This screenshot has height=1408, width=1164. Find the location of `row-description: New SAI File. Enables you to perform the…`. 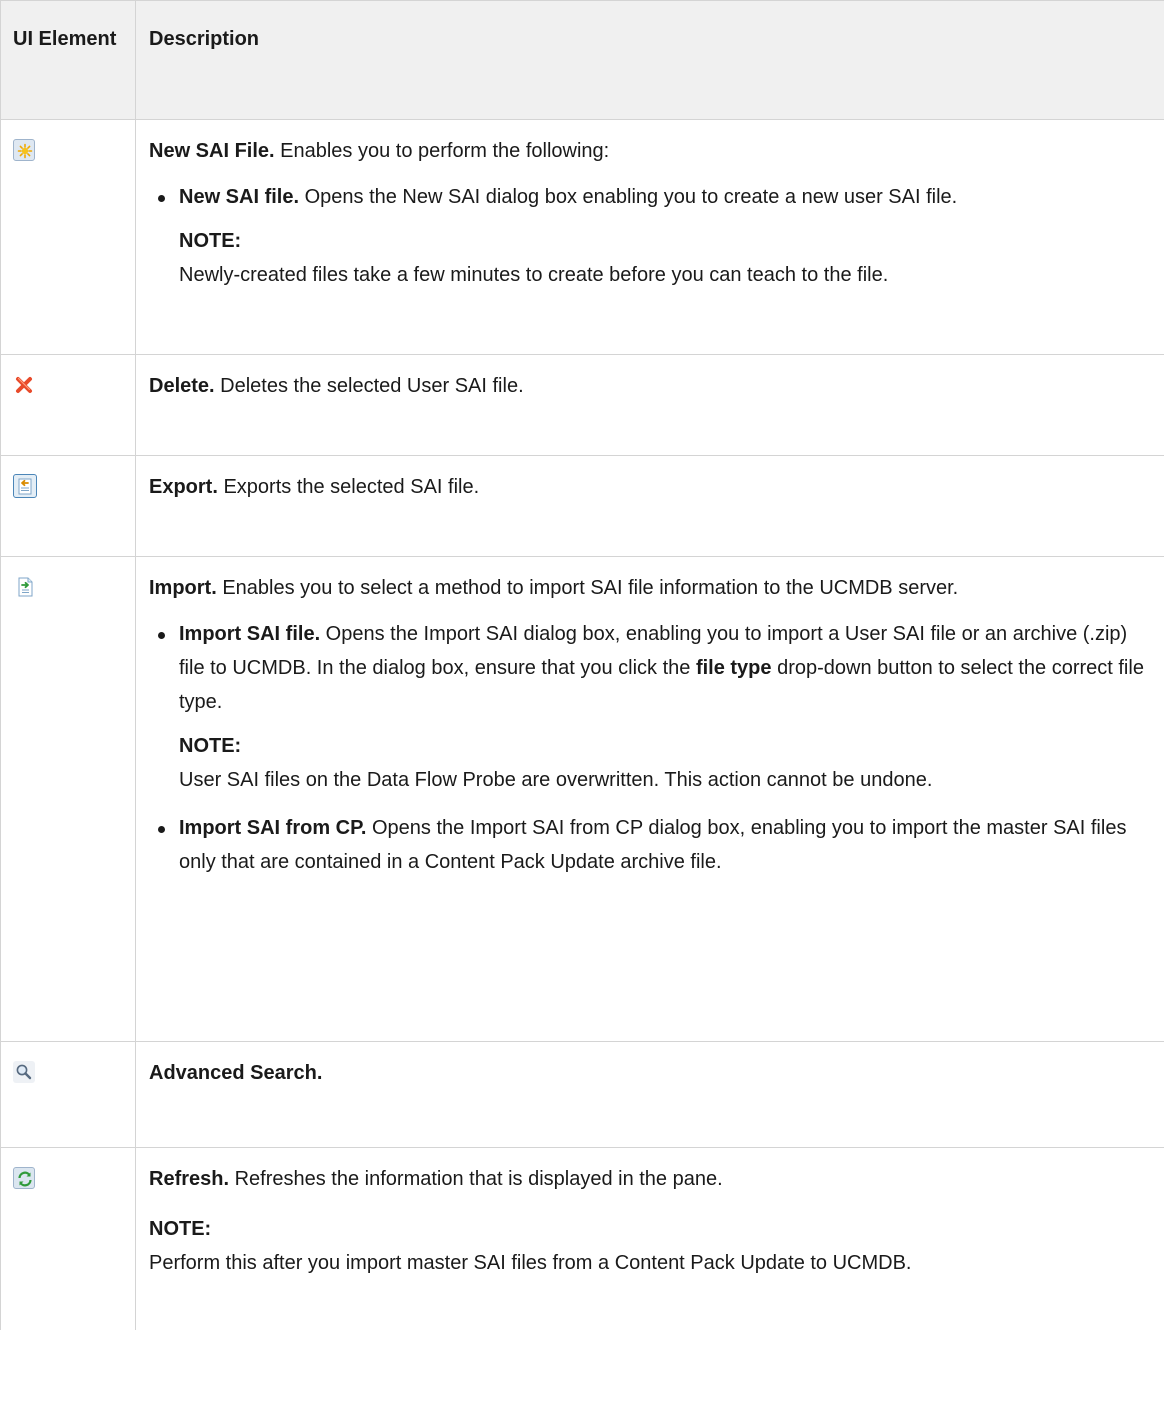

row-description: New SAI File. Enables you to perform the… is located at coordinates (379, 151).